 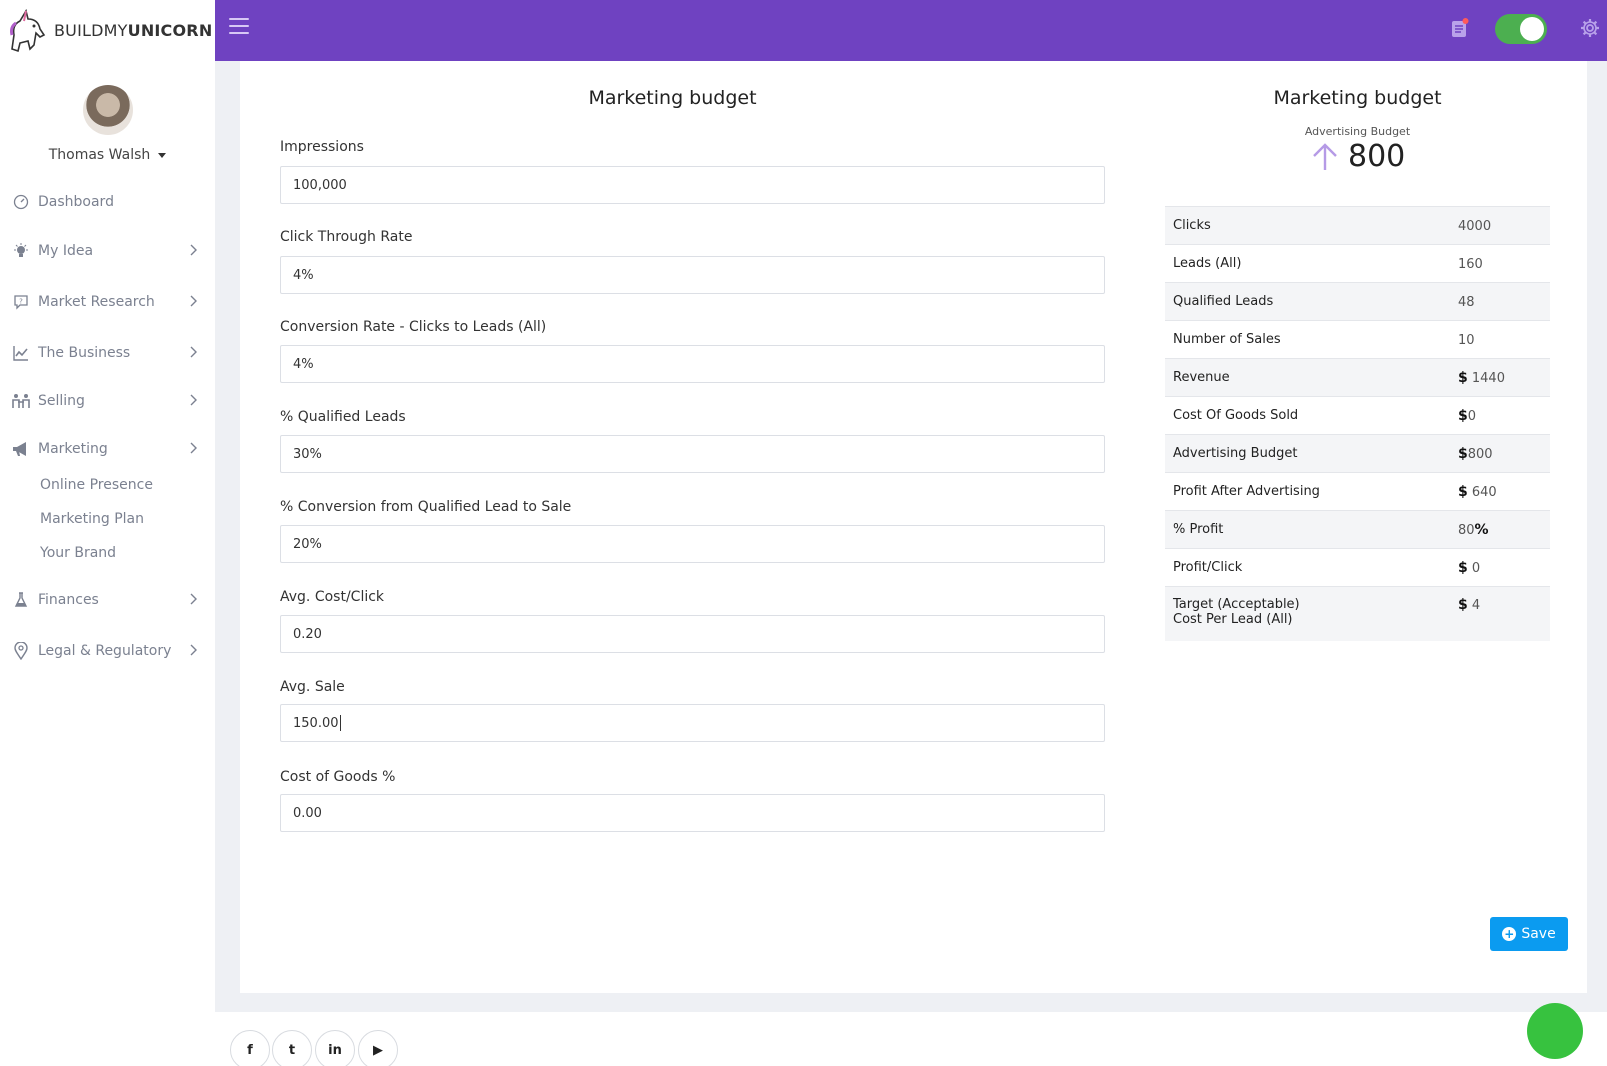 I want to click on sidebar-item-the-business: The Business, so click(x=107, y=353).